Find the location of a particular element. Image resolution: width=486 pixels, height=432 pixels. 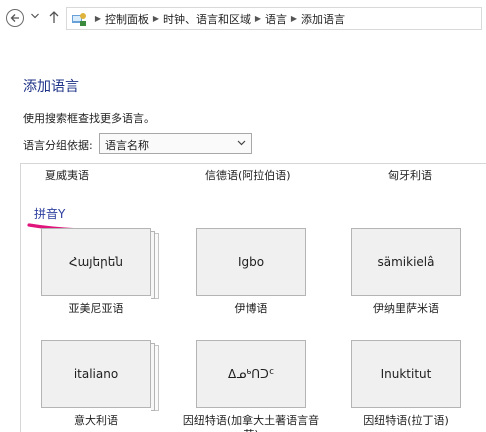

language-tile-inuktitut-latin: Inuktitut is located at coordinates (406, 374).